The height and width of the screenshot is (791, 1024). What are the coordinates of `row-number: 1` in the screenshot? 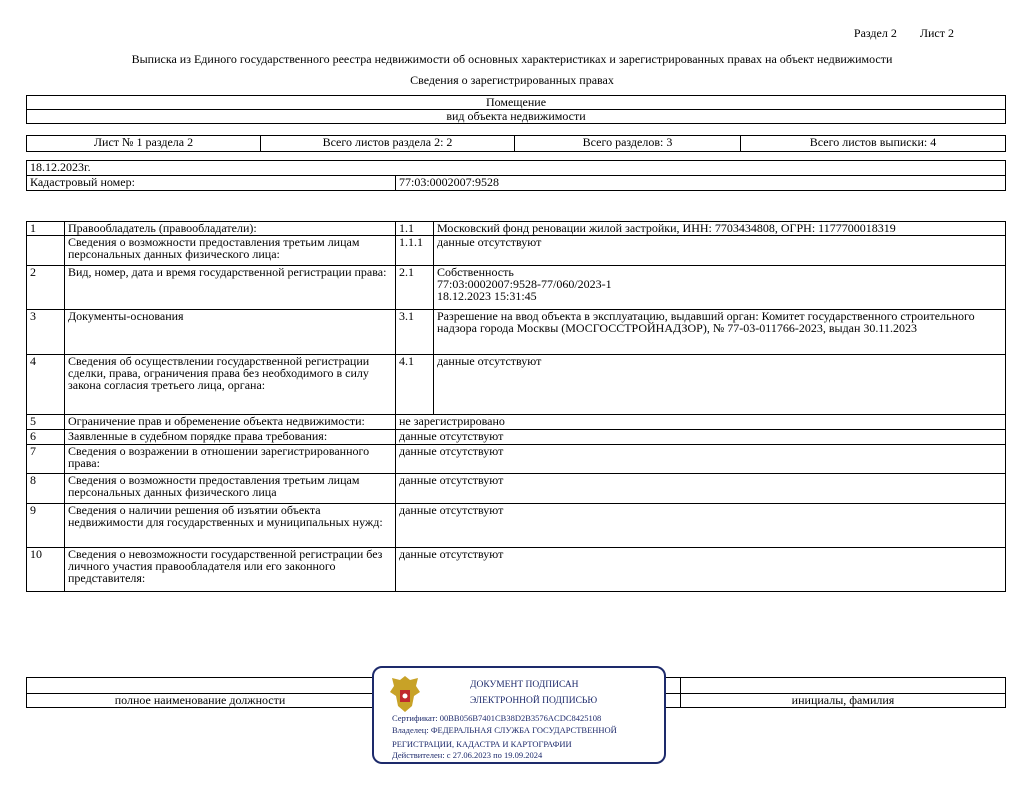 It's located at (45, 228).